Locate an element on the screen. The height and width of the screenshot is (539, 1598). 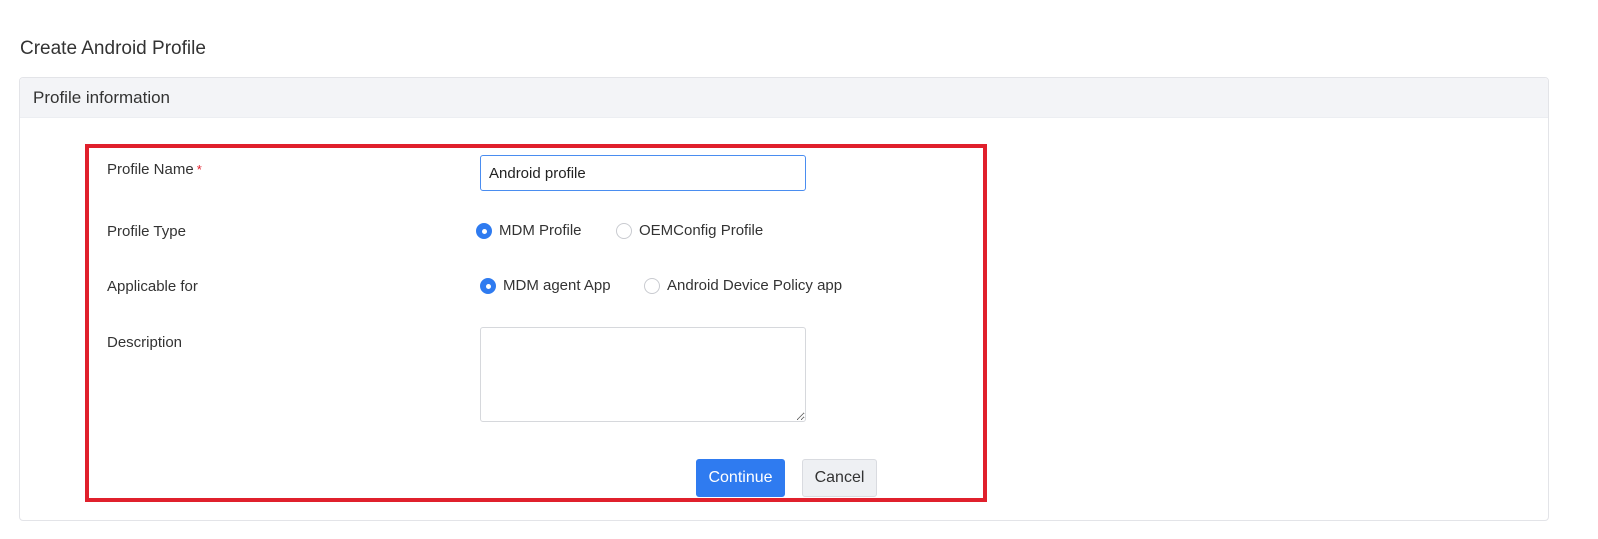
profile-name-label-text: Profile Name is located at coordinates (150, 169).